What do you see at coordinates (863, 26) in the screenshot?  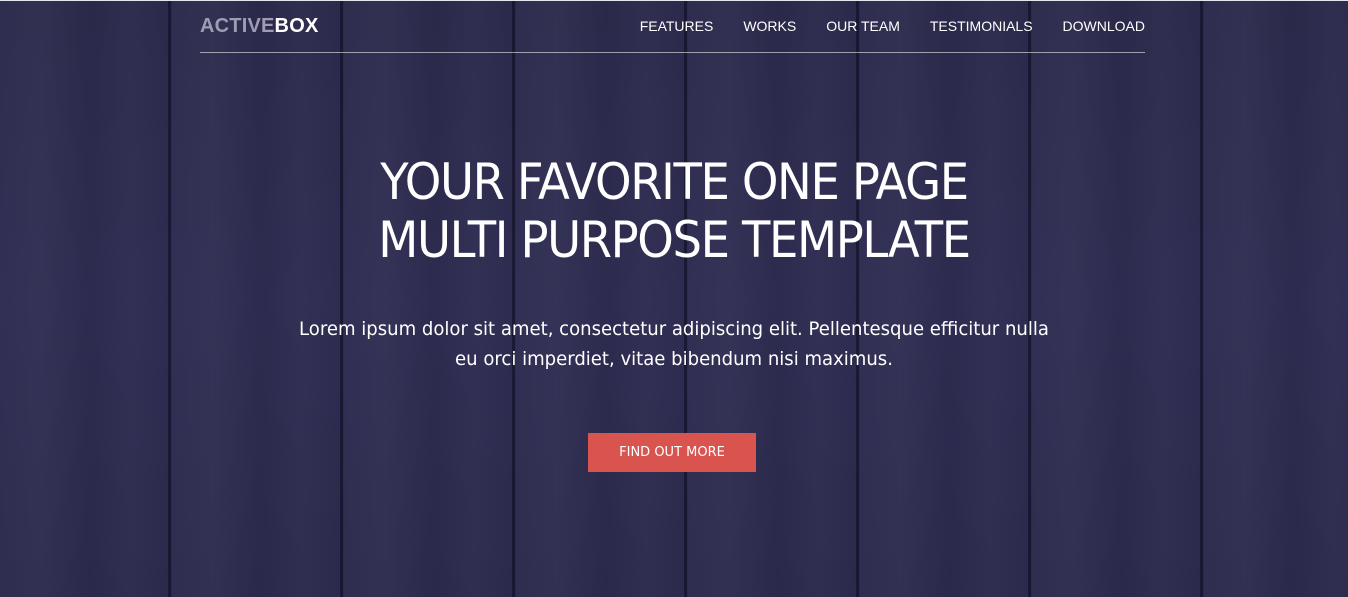 I see `nav-link-our-team: OUR TEAM` at bounding box center [863, 26].